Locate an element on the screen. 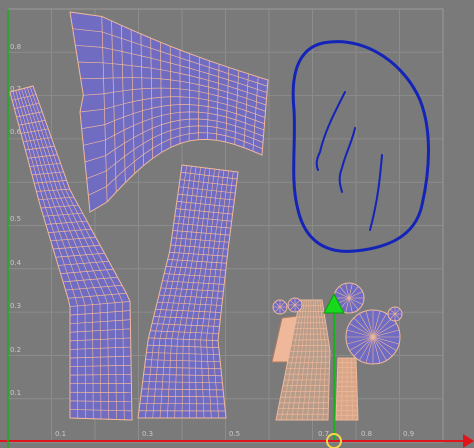  x-tick-label: 0.3 is located at coordinates (147, 434).